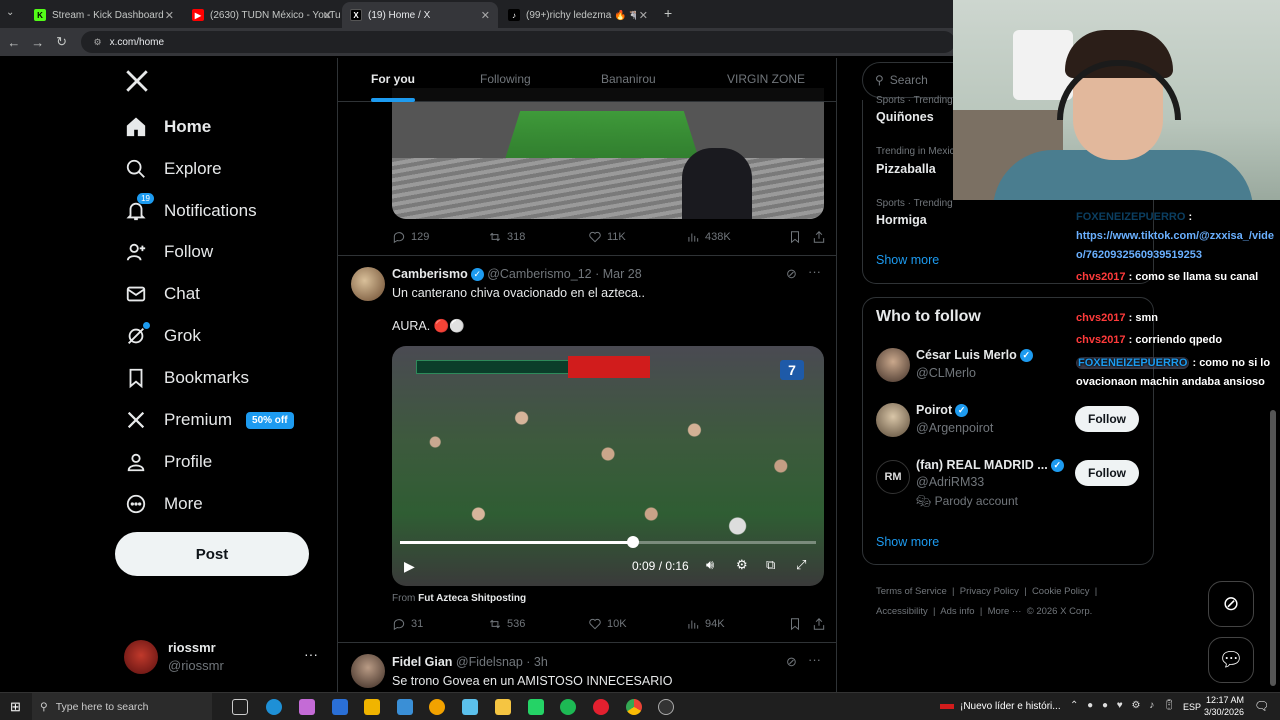 The image size is (1280, 720). Describe the element at coordinates (906, 169) in the screenshot. I see `trend-name: Pizzaballa` at that location.